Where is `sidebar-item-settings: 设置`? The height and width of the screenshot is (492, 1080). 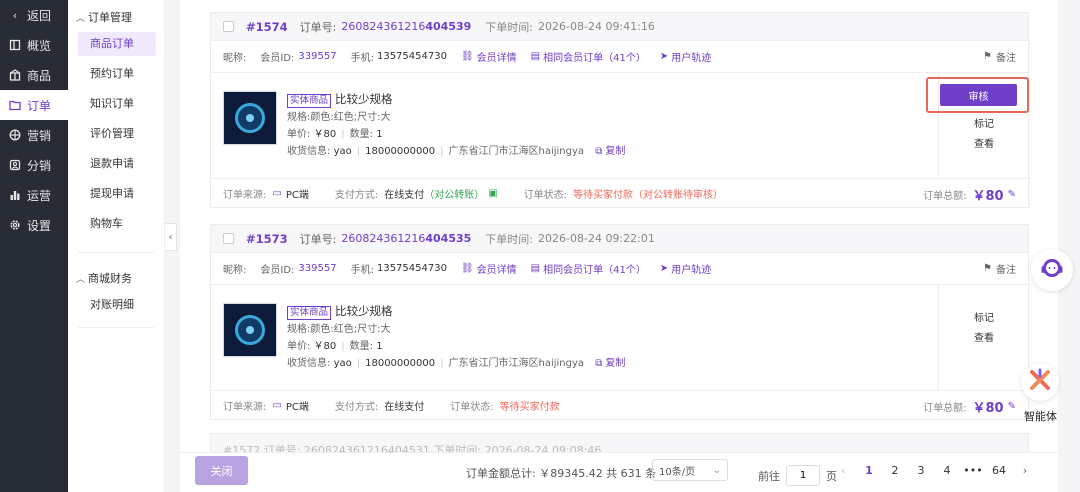
sidebar-item-settings: 设置 is located at coordinates (34, 225).